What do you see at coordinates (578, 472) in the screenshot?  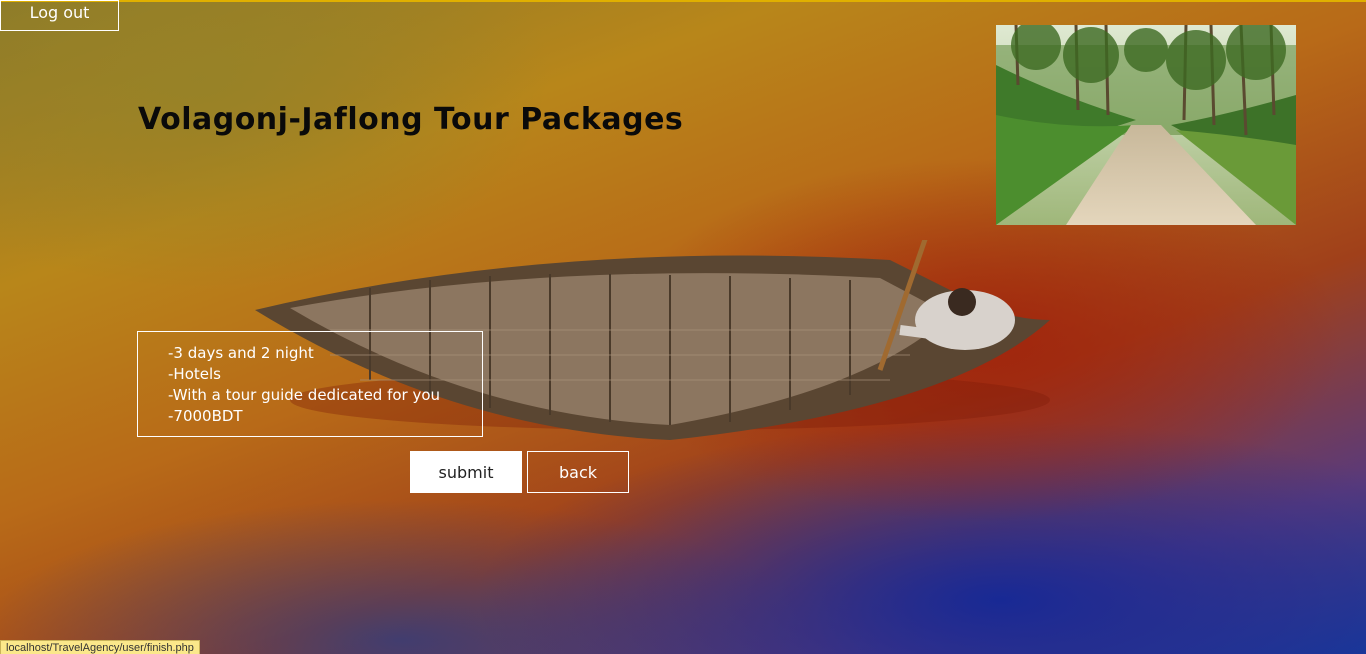 I see `back-button: back` at bounding box center [578, 472].